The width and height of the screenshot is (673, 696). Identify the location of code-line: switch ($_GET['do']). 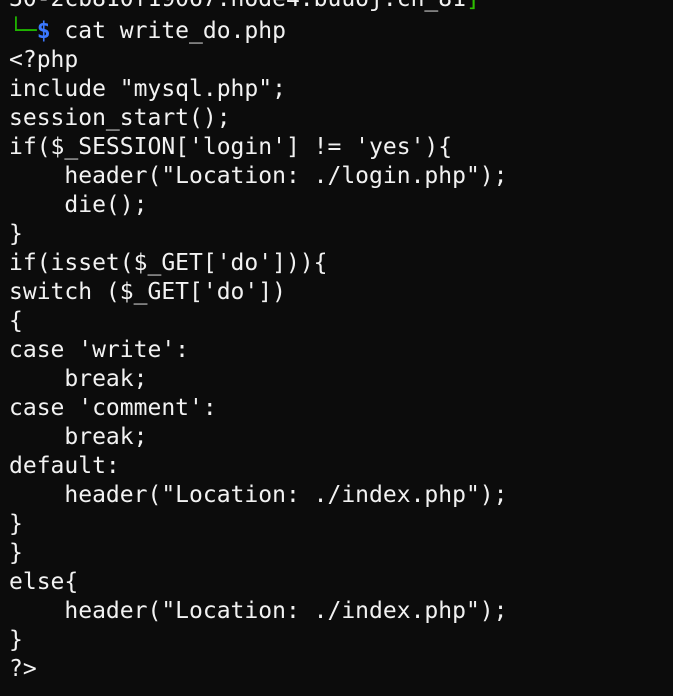
(147, 292).